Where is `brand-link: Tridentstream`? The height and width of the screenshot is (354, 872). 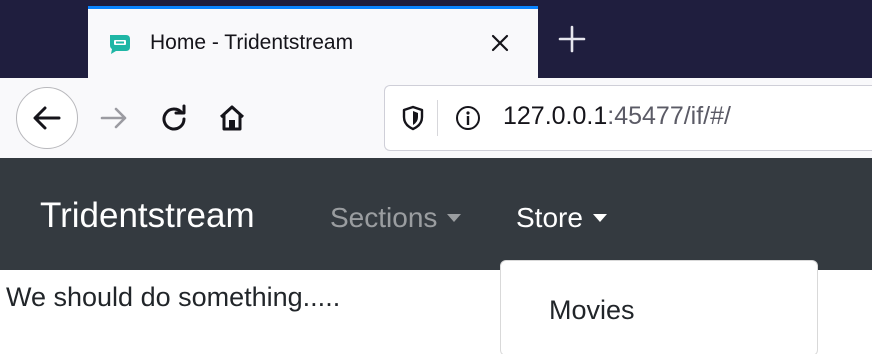 brand-link: Tridentstream is located at coordinates (147, 216).